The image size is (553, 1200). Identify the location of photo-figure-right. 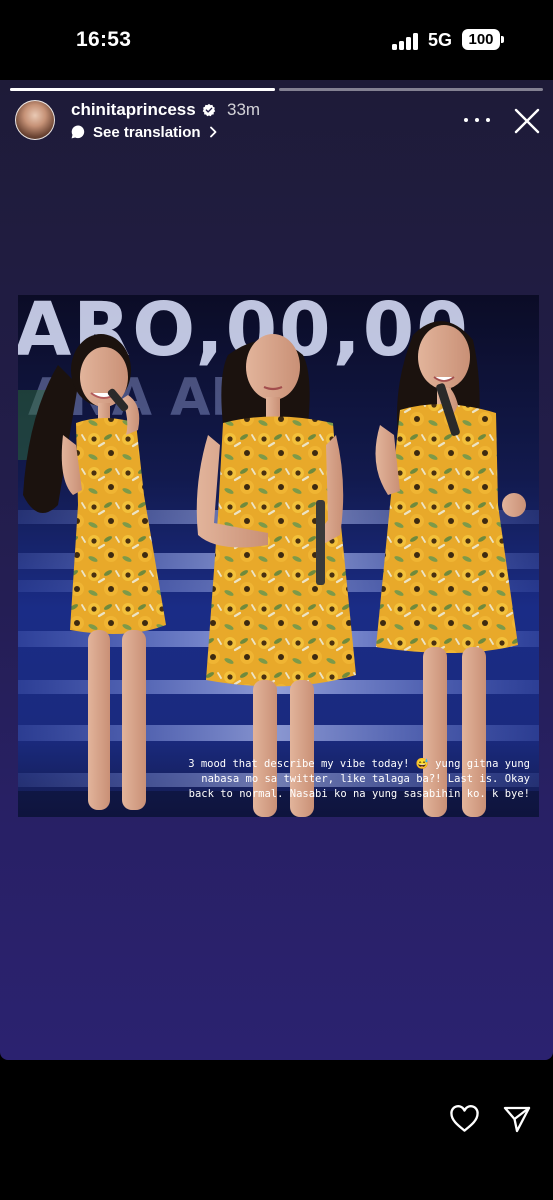
(450, 569).